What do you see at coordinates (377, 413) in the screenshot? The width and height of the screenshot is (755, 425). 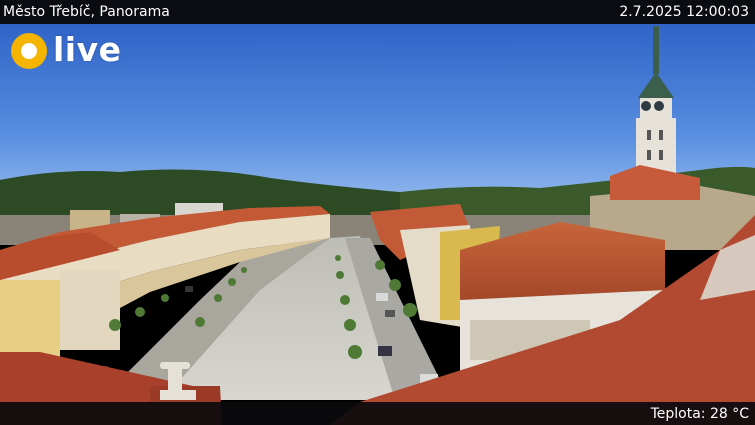 I see `camera-footer-bar: Teplota: 28 °C` at bounding box center [377, 413].